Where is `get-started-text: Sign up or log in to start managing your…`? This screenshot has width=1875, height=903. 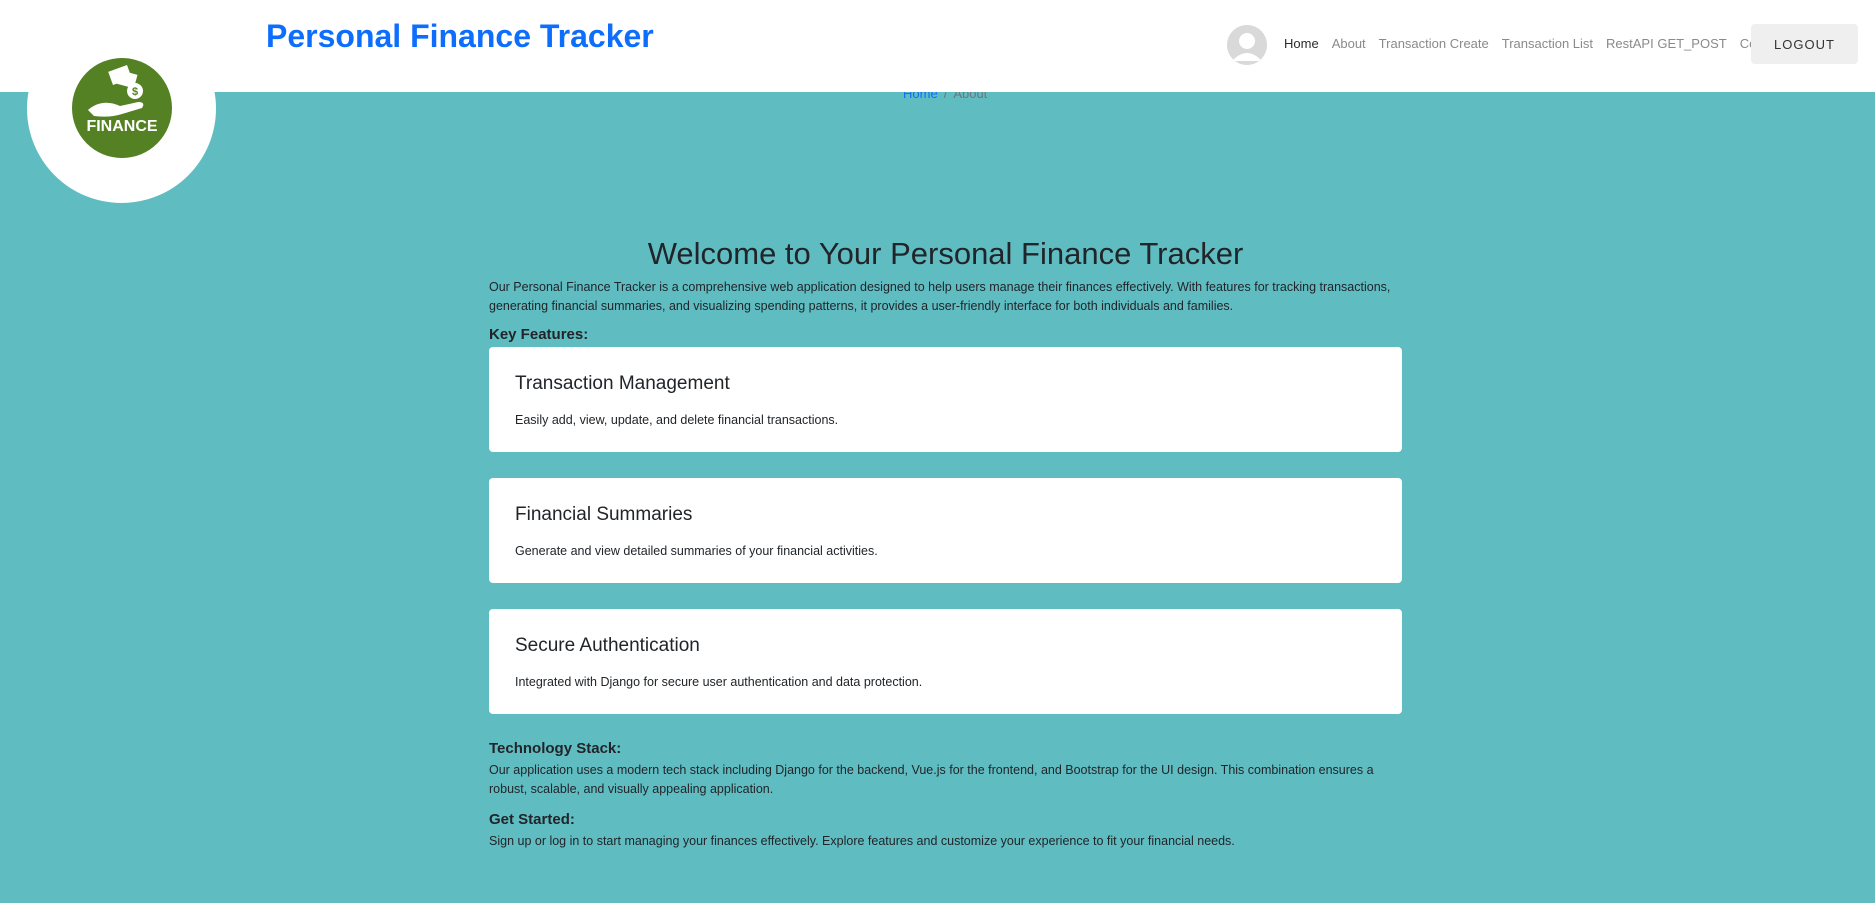
get-started-text: Sign up or log in to start managing your… is located at coordinates (862, 841).